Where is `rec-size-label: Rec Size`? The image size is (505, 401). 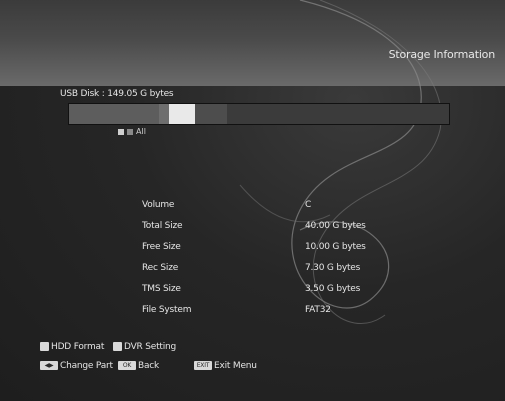 rec-size-label: Rec Size is located at coordinates (160, 268).